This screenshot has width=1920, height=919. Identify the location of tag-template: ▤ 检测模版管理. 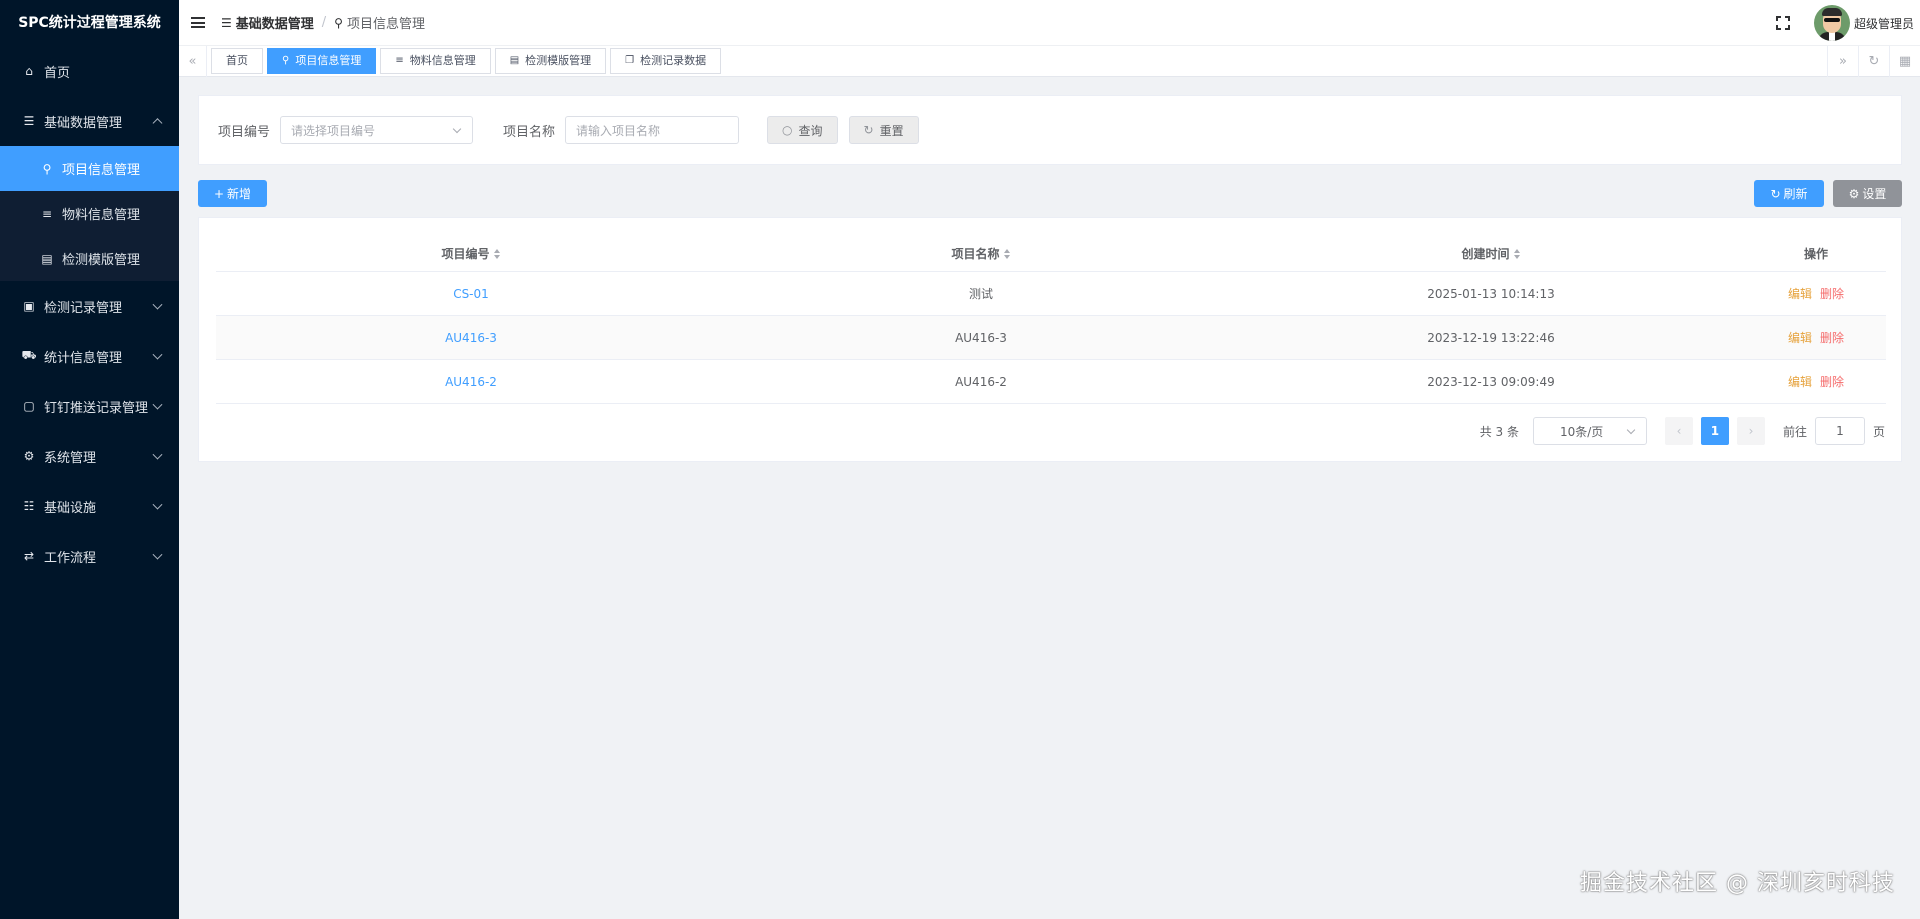
(550, 61).